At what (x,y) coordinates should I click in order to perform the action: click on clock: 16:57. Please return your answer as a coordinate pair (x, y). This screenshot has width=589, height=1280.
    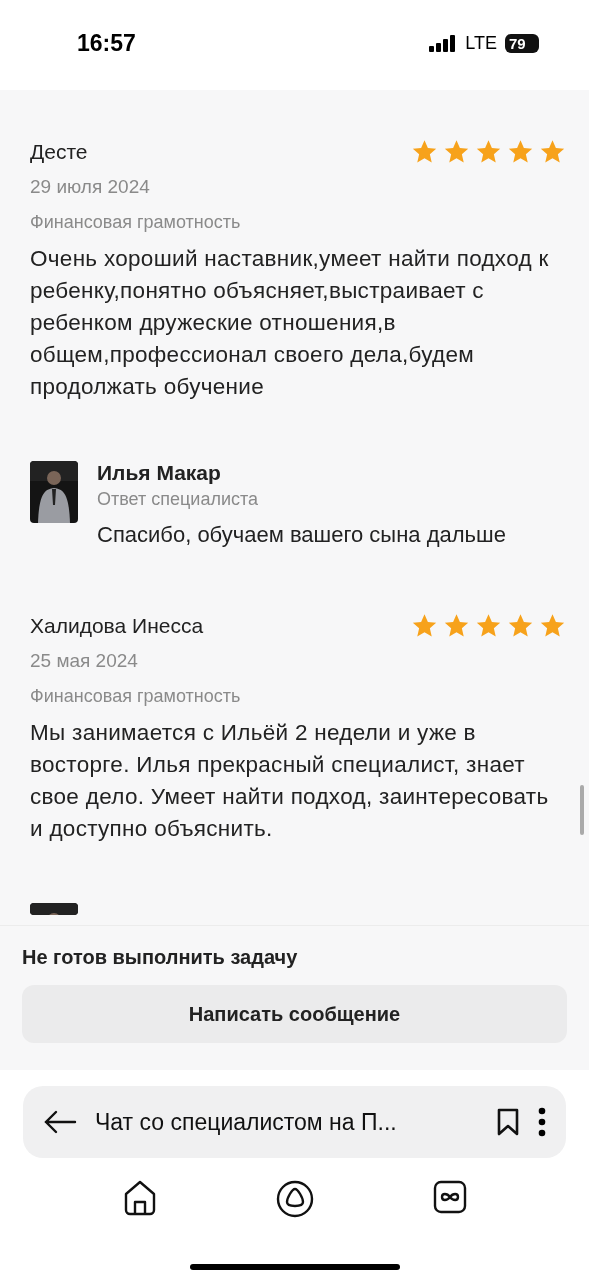
    Looking at the image, I should click on (106, 43).